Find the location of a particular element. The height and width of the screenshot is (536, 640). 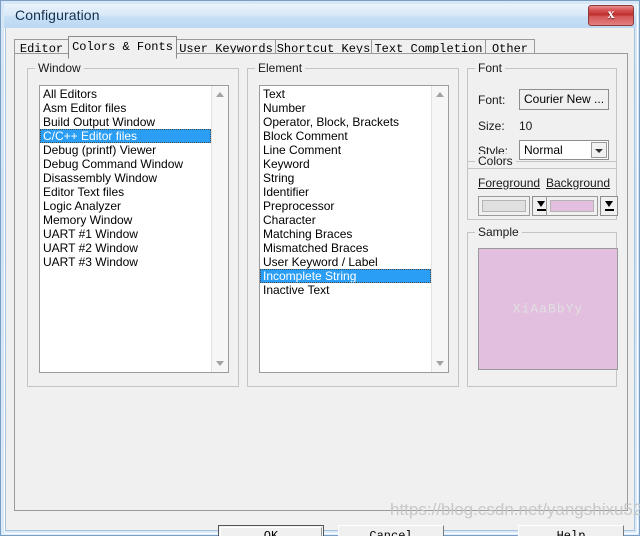

style-combobox: Normal is located at coordinates (564, 150).